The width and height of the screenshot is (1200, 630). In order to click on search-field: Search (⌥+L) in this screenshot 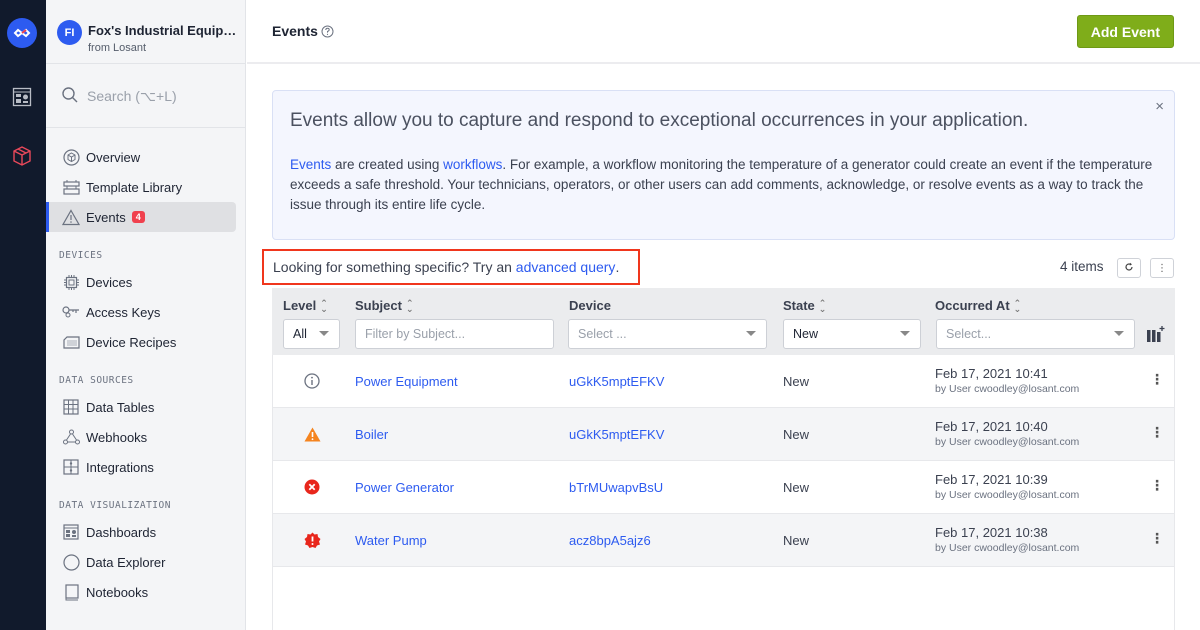, I will do `click(145, 96)`.